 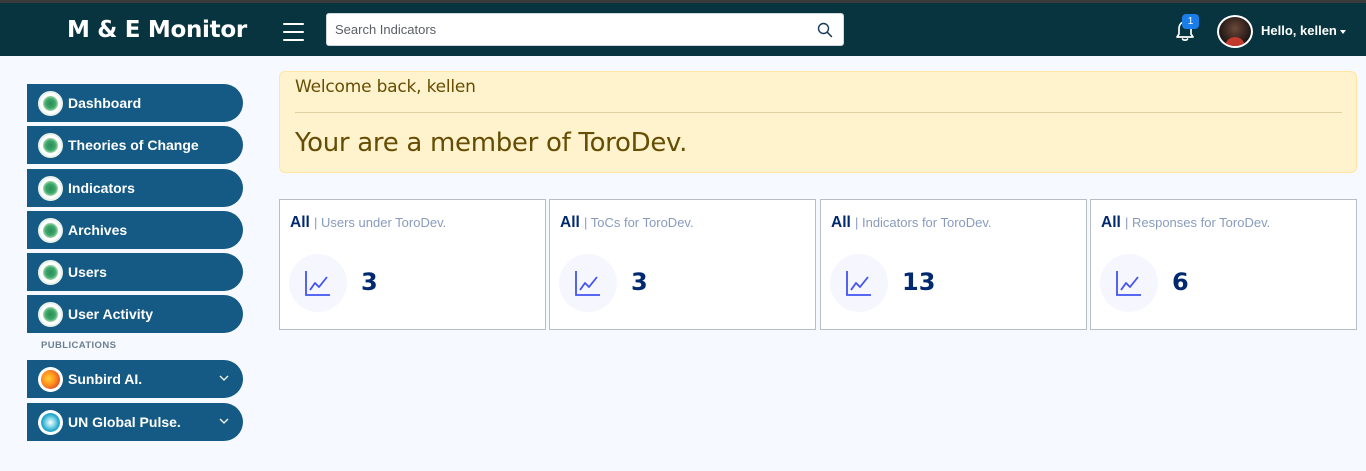 I want to click on card-subtitle: | Users under ToroDev., so click(x=380, y=222).